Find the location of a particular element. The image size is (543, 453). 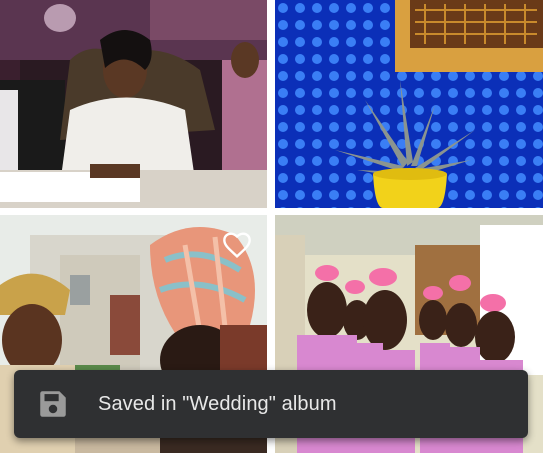

saved-snackbar: Saved in "Wedding" album is located at coordinates (271, 404).